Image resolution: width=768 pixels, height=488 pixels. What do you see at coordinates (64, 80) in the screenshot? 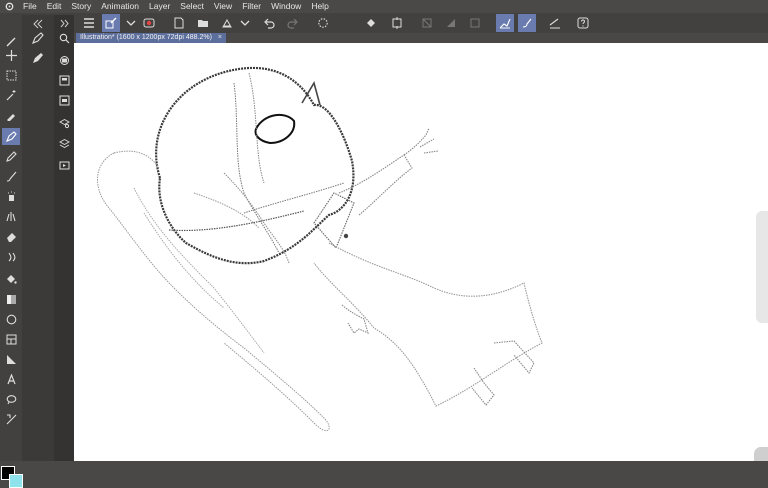
I see `material-icon` at bounding box center [64, 80].